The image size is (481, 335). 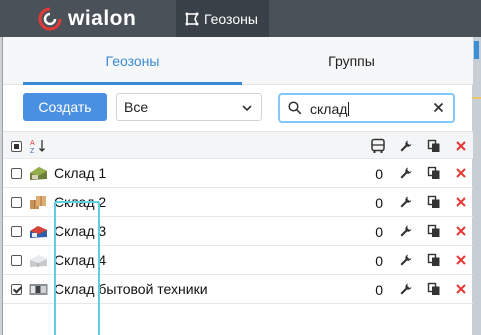 I want to click on filter-select-value: Все, so click(x=136, y=107).